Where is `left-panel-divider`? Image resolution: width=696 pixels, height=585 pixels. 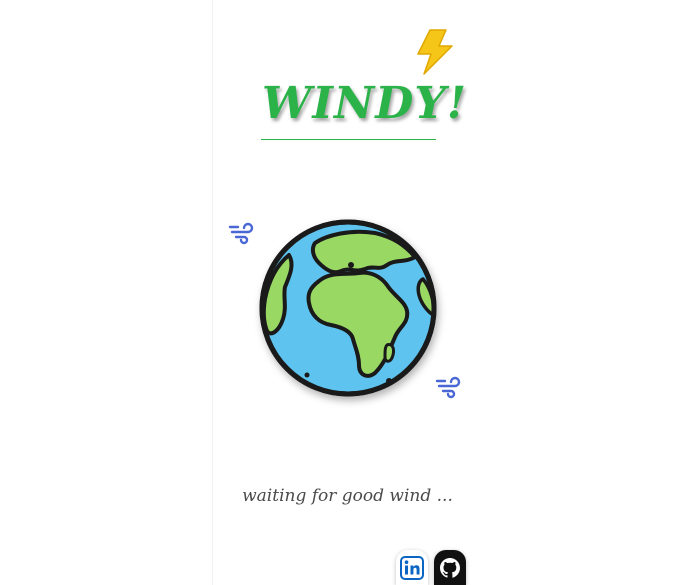
left-panel-divider is located at coordinates (212, 292).